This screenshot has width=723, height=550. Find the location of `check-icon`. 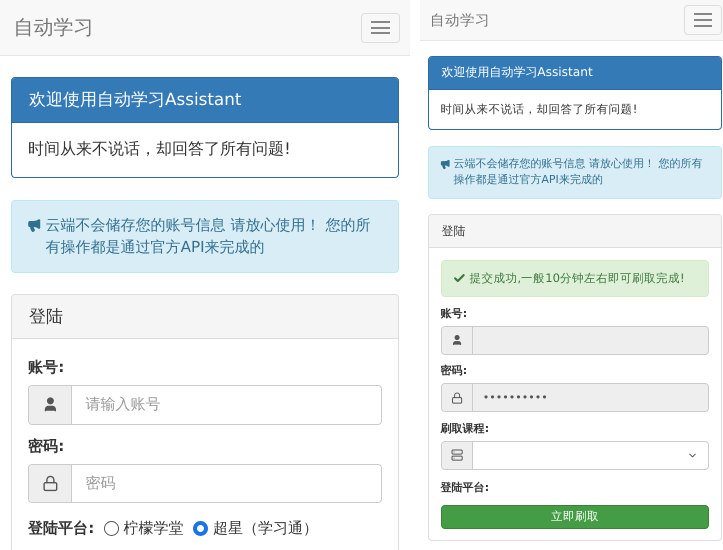

check-icon is located at coordinates (459, 278).